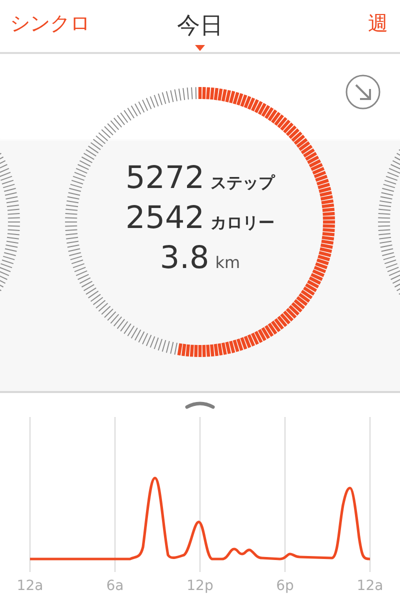 This screenshot has width=400, height=600. Describe the element at coordinates (200, 405) in the screenshot. I see `chevron-up-icon` at that location.